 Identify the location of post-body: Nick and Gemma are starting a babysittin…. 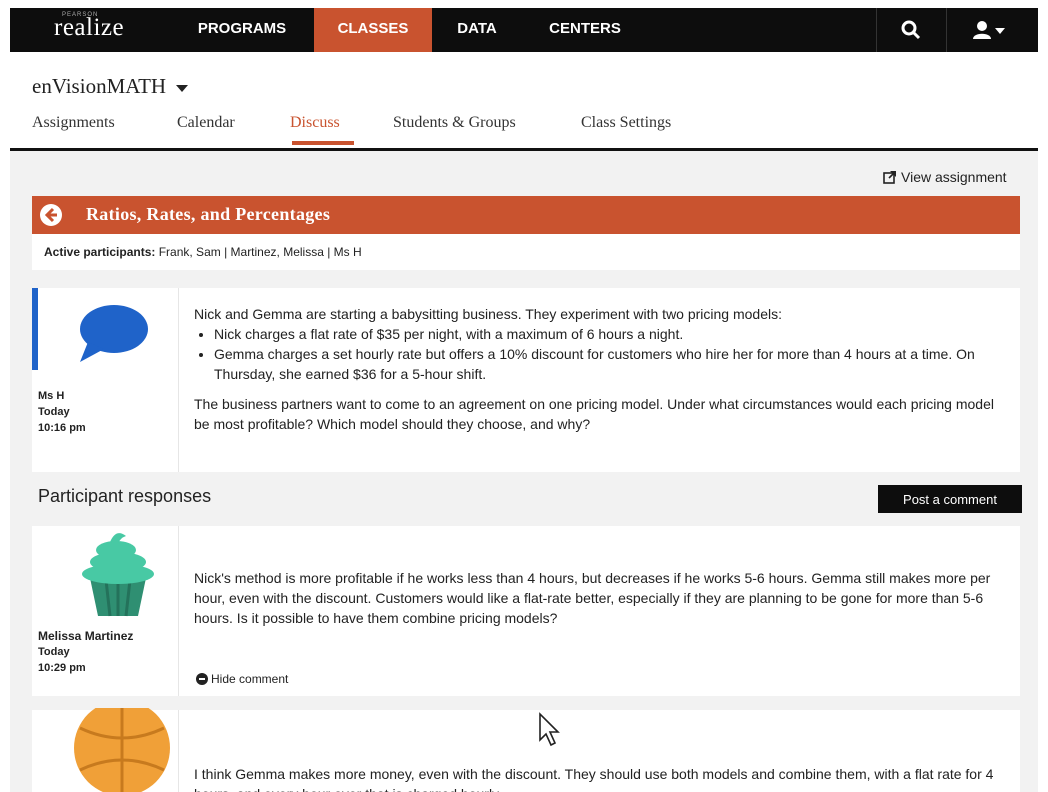
(597, 369).